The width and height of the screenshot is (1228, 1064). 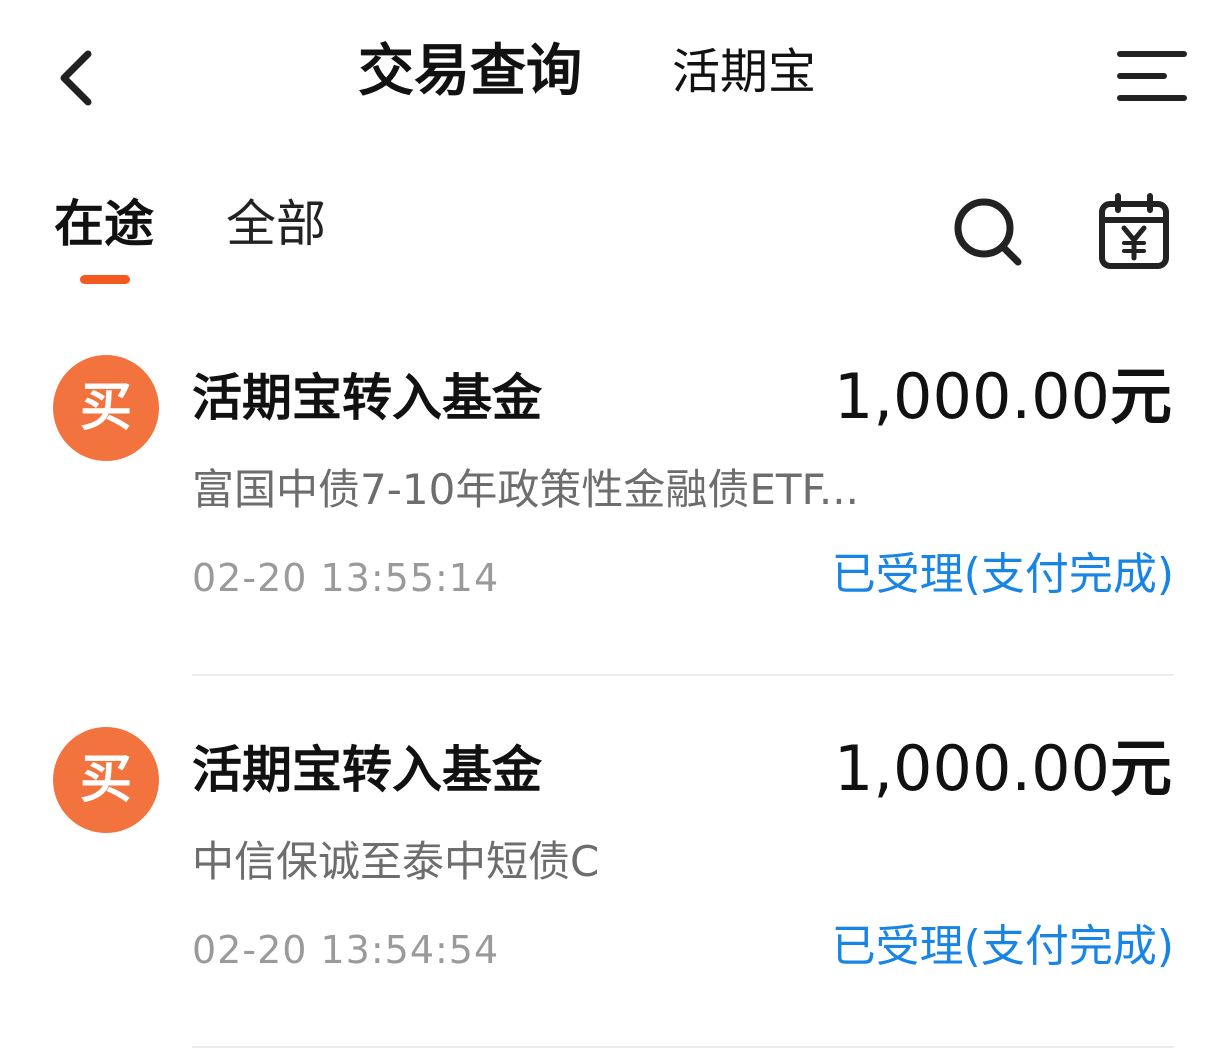 What do you see at coordinates (105, 279) in the screenshot?
I see `active-tab-indicator` at bounding box center [105, 279].